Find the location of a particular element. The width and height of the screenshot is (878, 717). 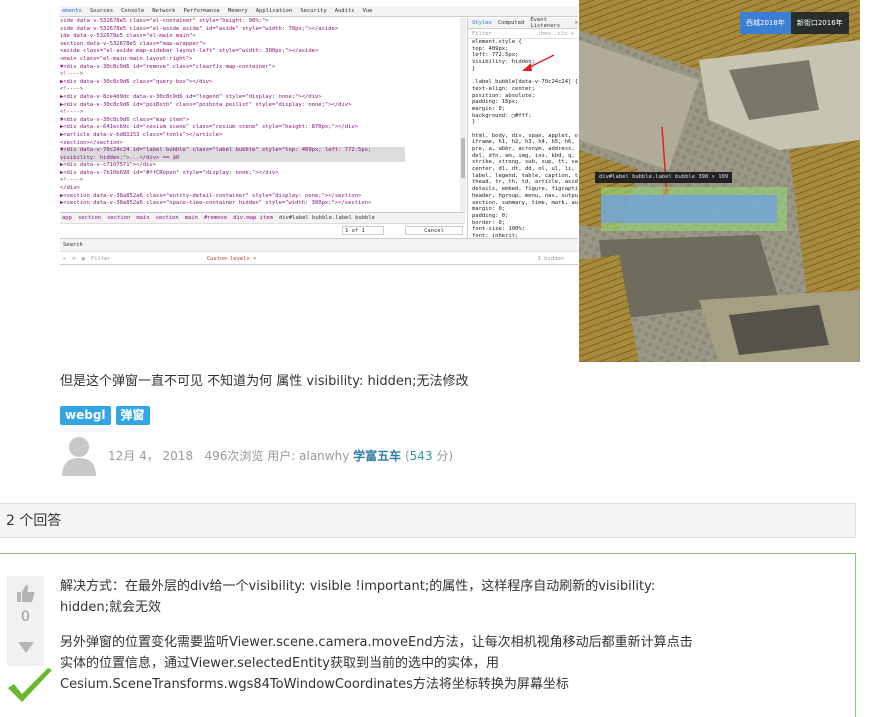

devtools-tab: Audits is located at coordinates (344, 11).